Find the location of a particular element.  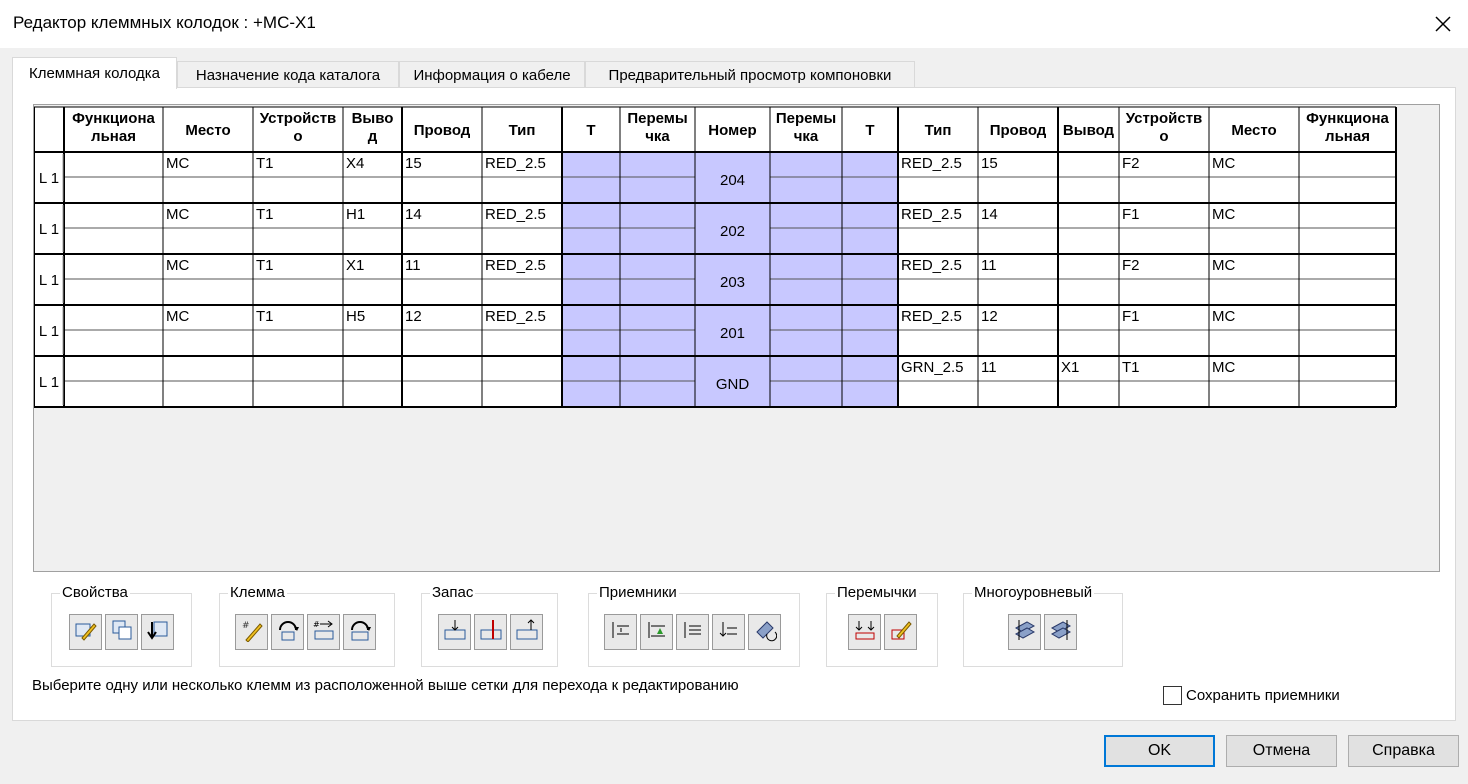

multilevel-up-button is located at coordinates (1024, 632).